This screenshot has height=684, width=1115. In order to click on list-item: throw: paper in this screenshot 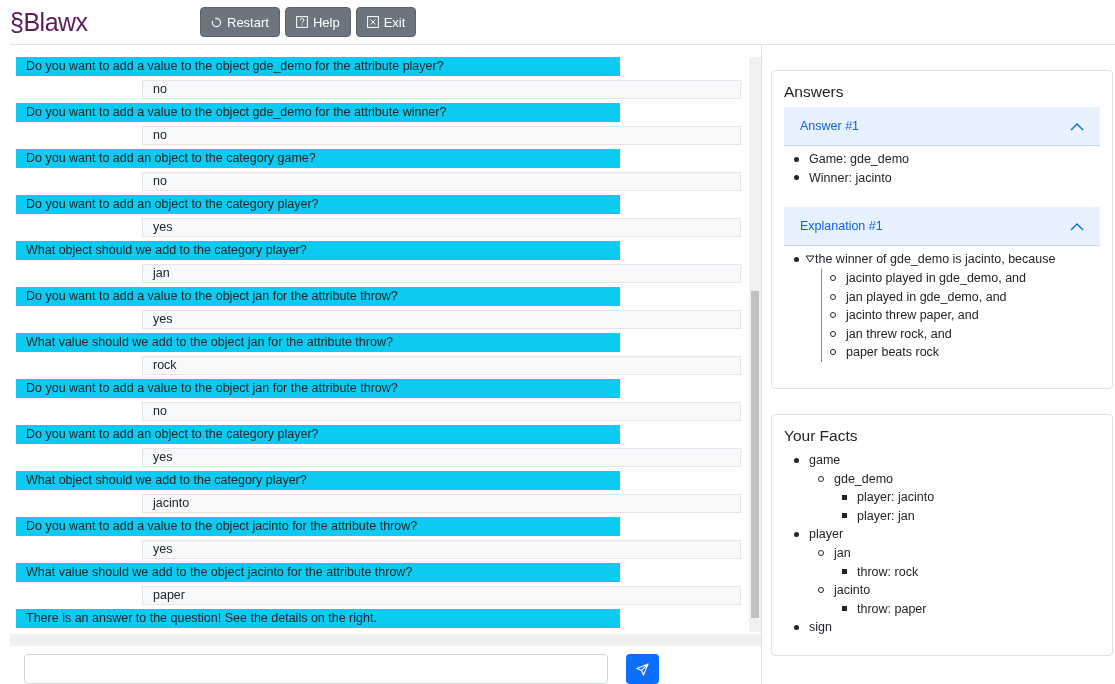, I will do `click(892, 608)`.